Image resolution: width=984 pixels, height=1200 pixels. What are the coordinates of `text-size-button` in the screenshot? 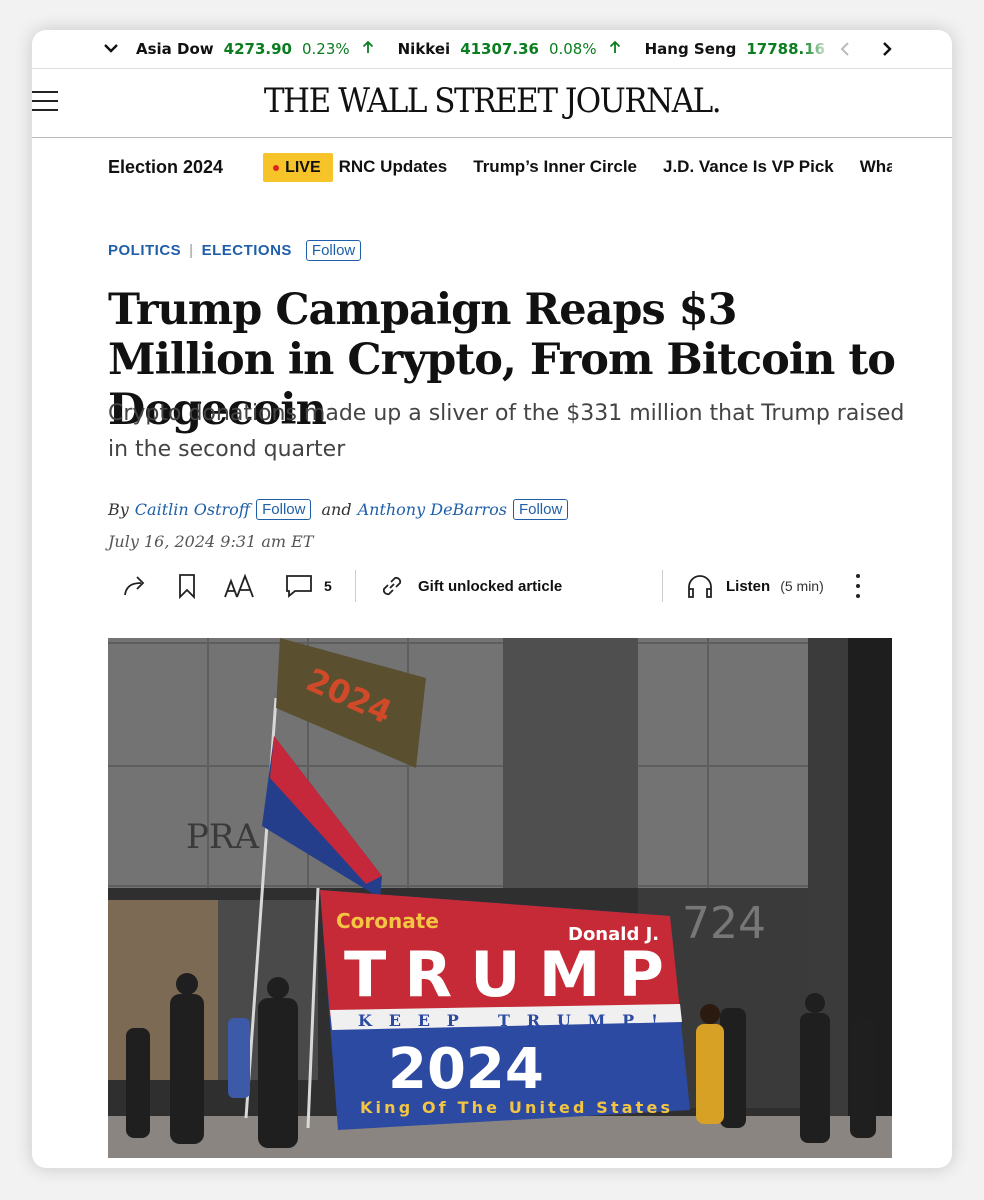 It's located at (240, 586).